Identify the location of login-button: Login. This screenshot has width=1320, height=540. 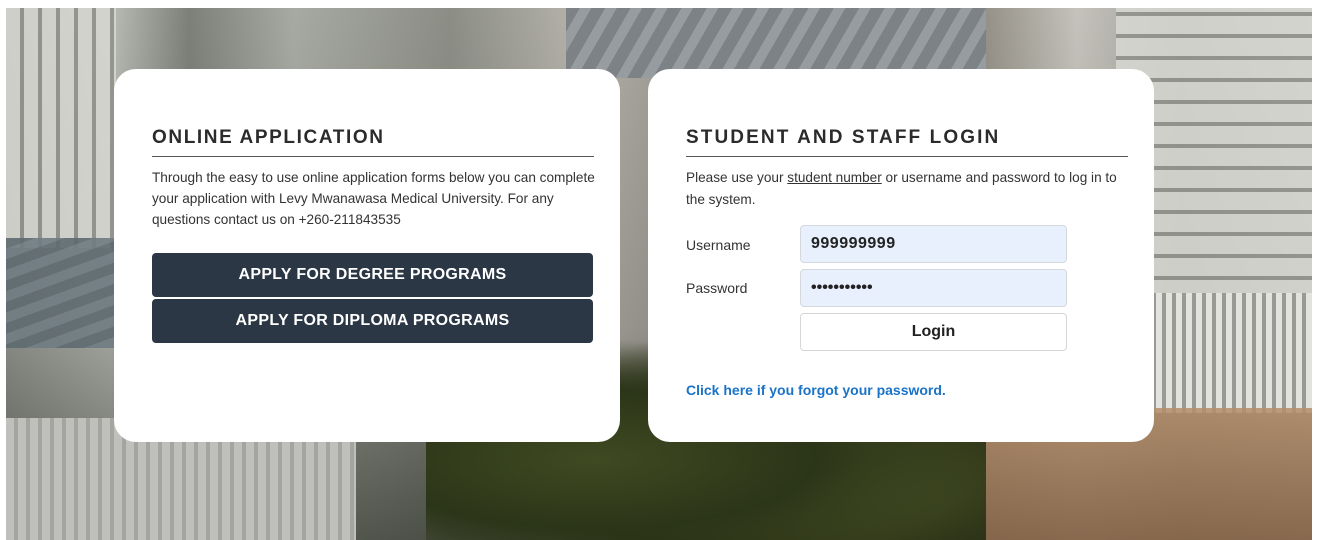
(933, 332).